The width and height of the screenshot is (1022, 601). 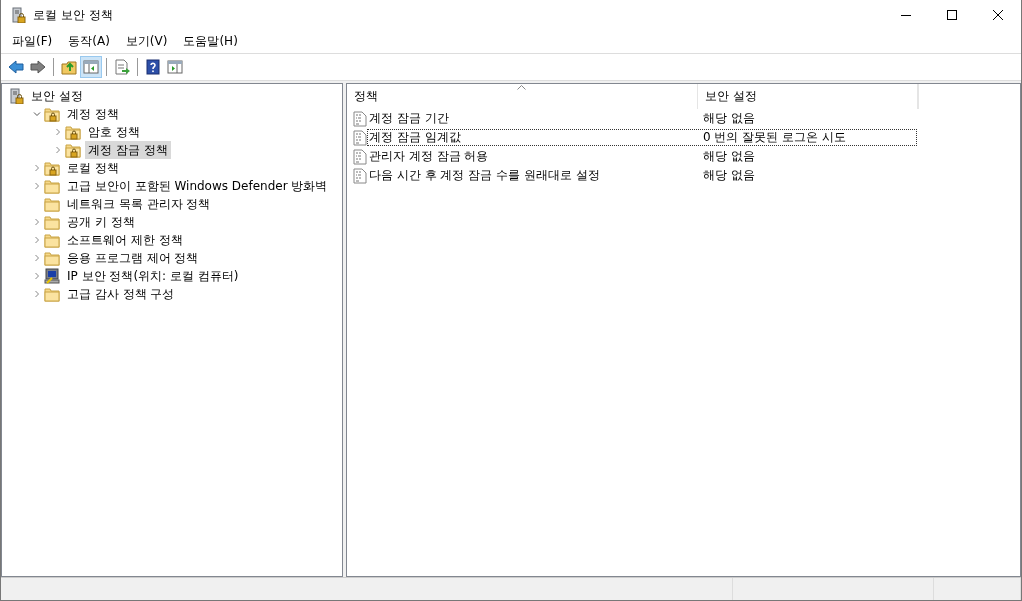 What do you see at coordinates (57, 96) in the screenshot?
I see `tree-item: 보안 설정` at bounding box center [57, 96].